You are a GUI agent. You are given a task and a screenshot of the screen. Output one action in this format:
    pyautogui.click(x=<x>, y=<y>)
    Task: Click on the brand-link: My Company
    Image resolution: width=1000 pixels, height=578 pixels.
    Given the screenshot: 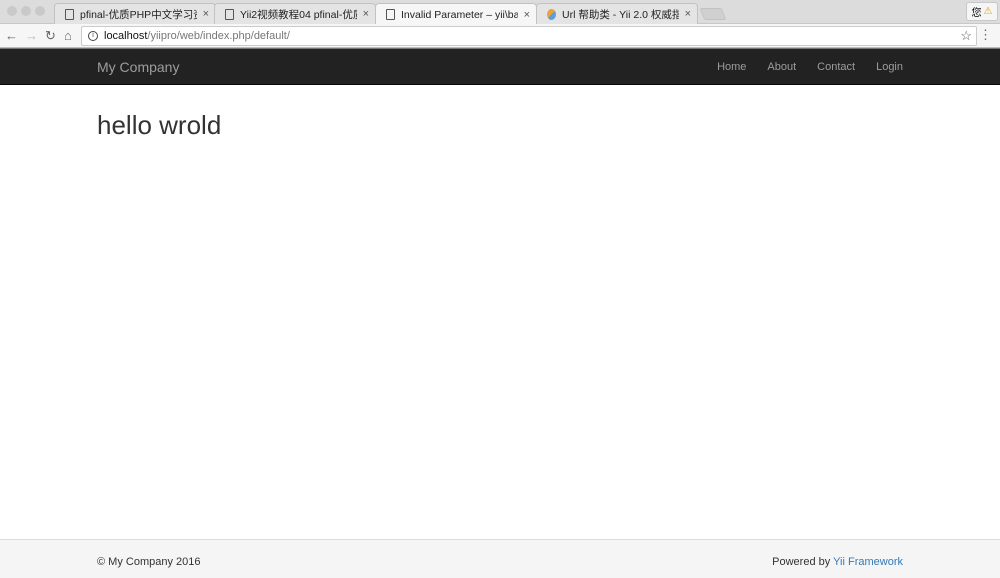 What is the action you would take?
    pyautogui.click(x=138, y=67)
    